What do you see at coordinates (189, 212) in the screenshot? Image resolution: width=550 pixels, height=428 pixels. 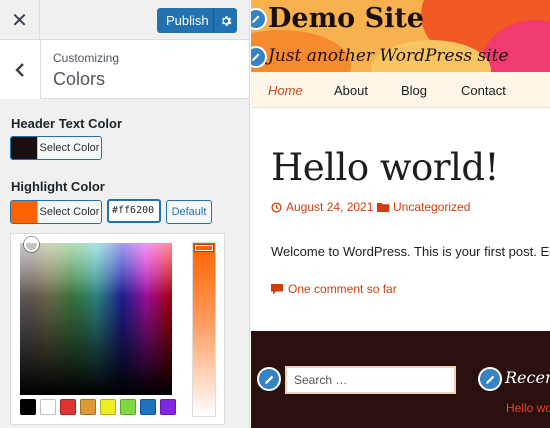 I see `default-color-button: Default` at bounding box center [189, 212].